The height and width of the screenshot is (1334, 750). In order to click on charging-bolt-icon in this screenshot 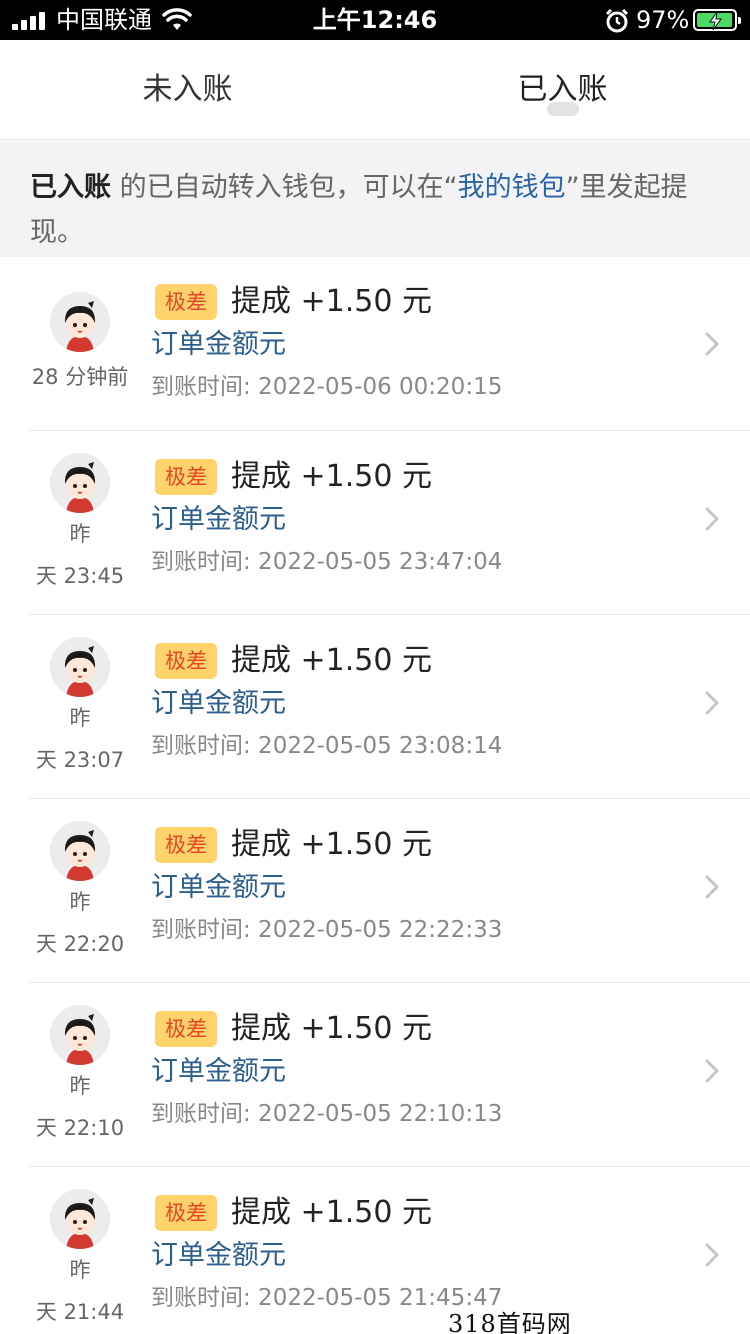, I will do `click(715, 21)`.